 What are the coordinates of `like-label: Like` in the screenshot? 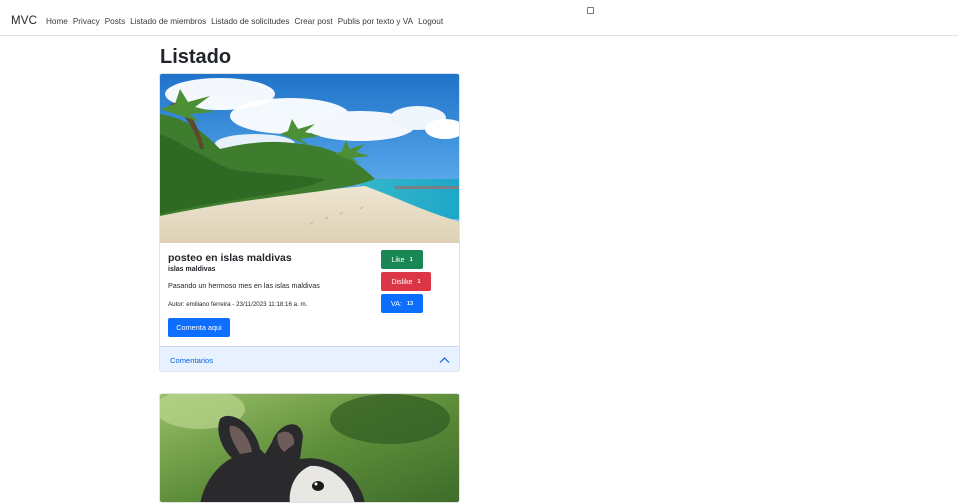 It's located at (398, 259).